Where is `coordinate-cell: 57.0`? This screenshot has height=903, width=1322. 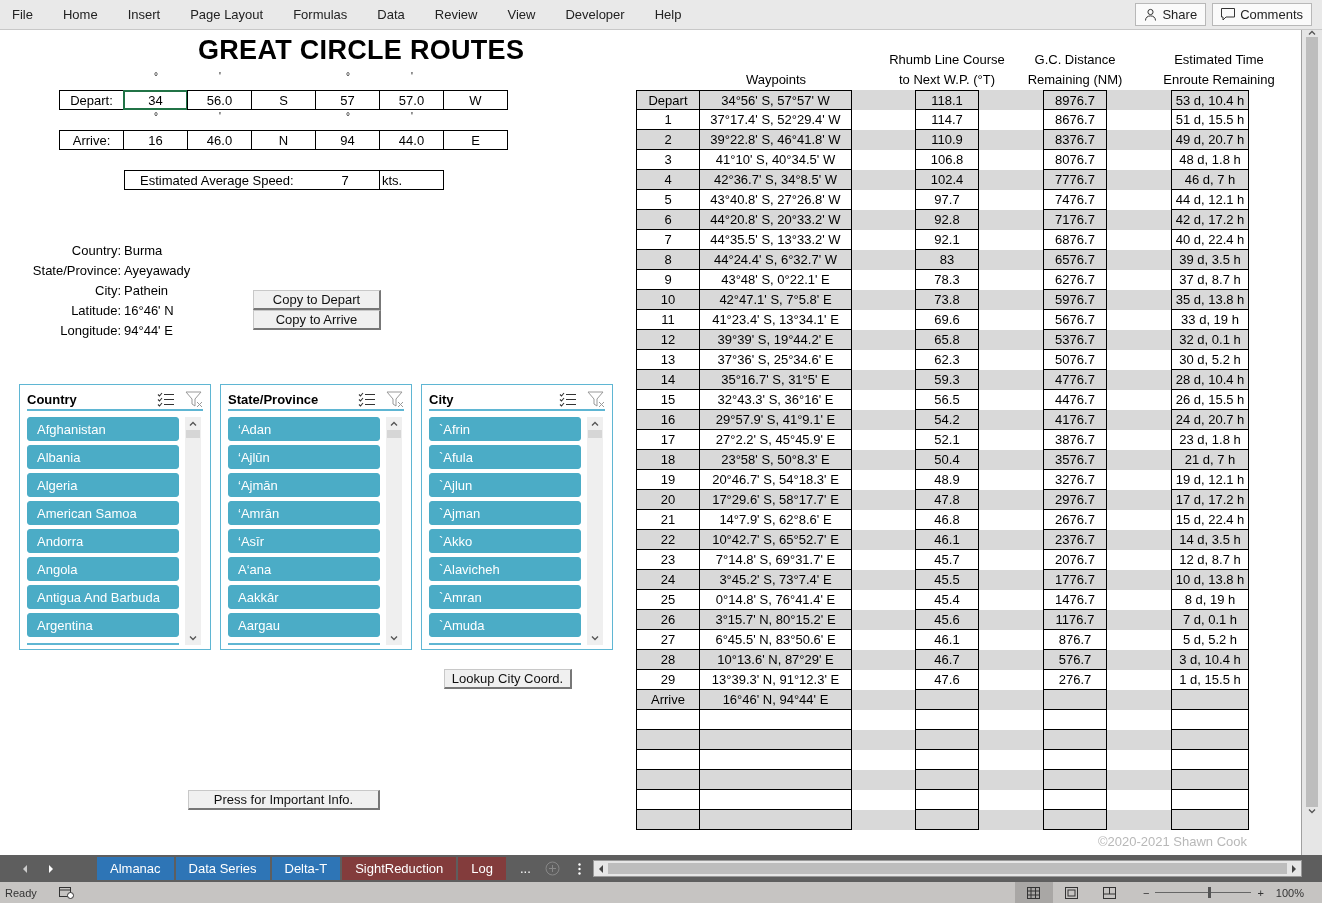
coordinate-cell: 57.0 is located at coordinates (411, 100).